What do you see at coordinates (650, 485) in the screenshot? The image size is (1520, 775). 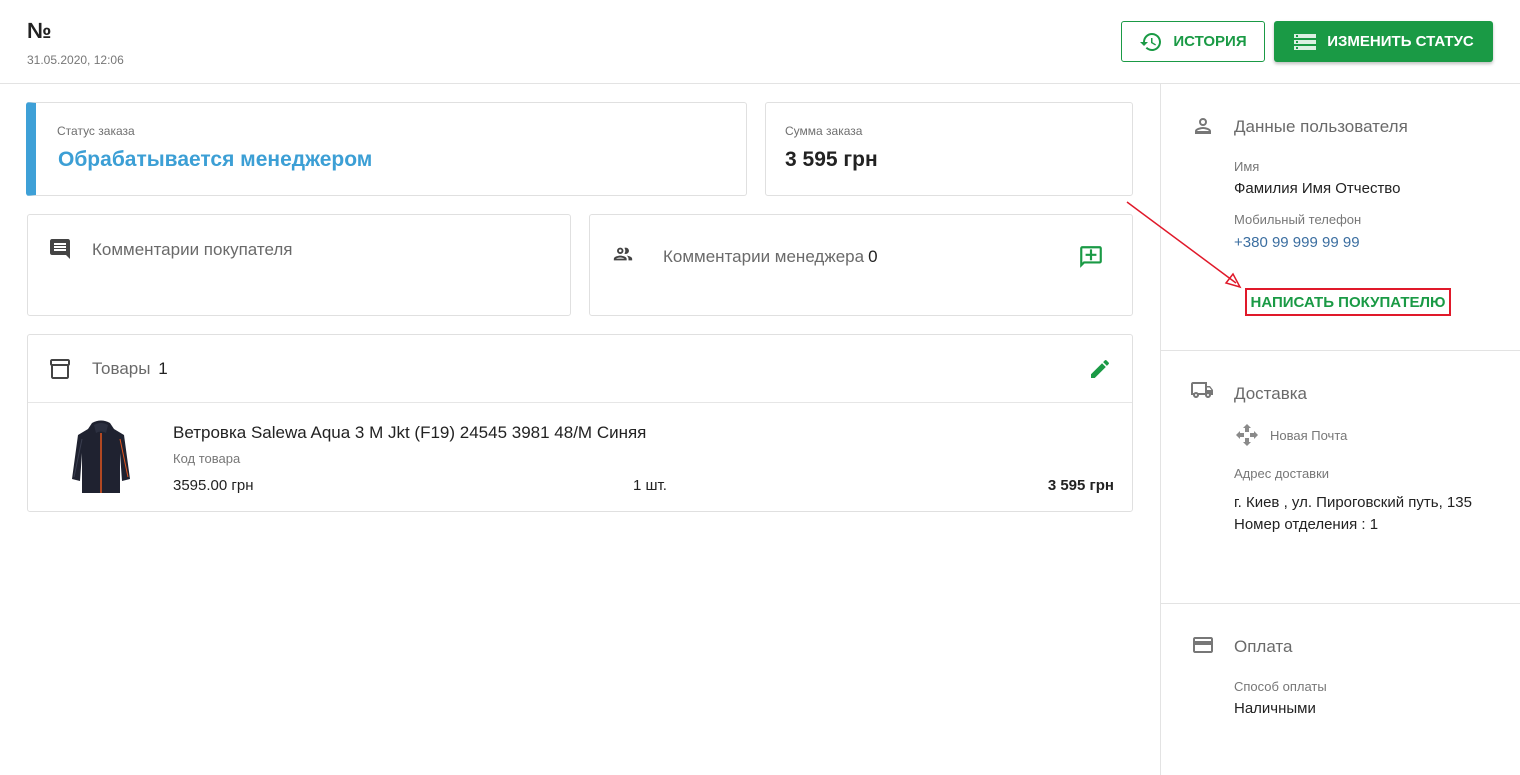 I see `product-quantity: 1 шт.` at bounding box center [650, 485].